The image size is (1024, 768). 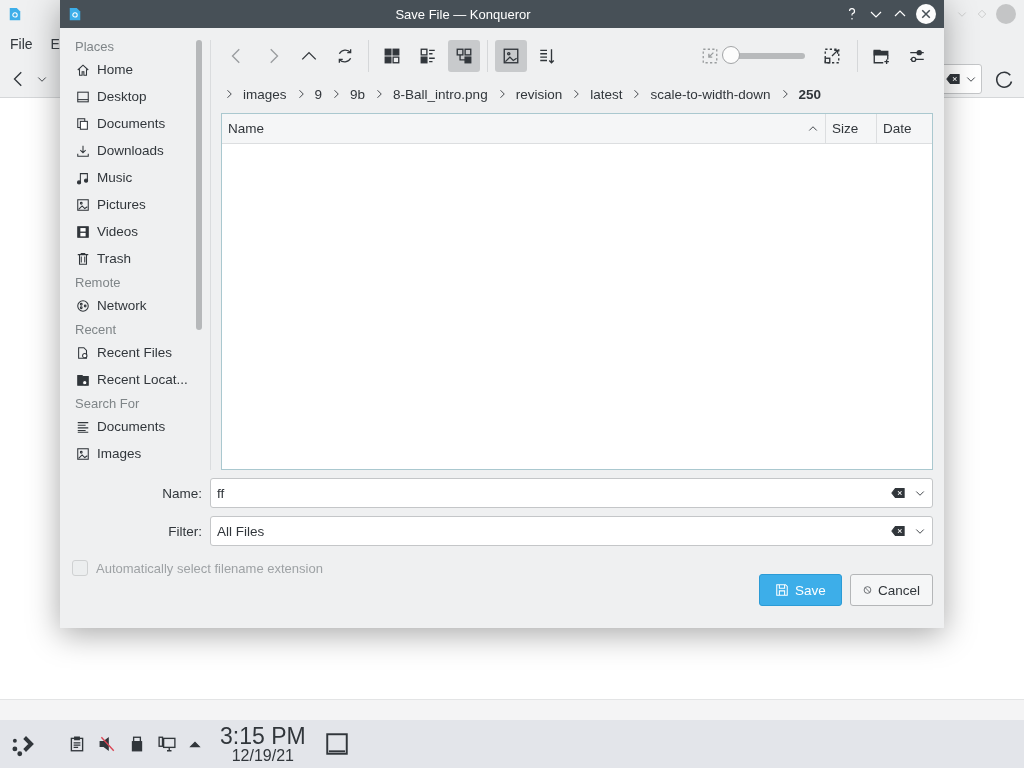 I want to click on clipboard-icon, so click(x=77, y=744).